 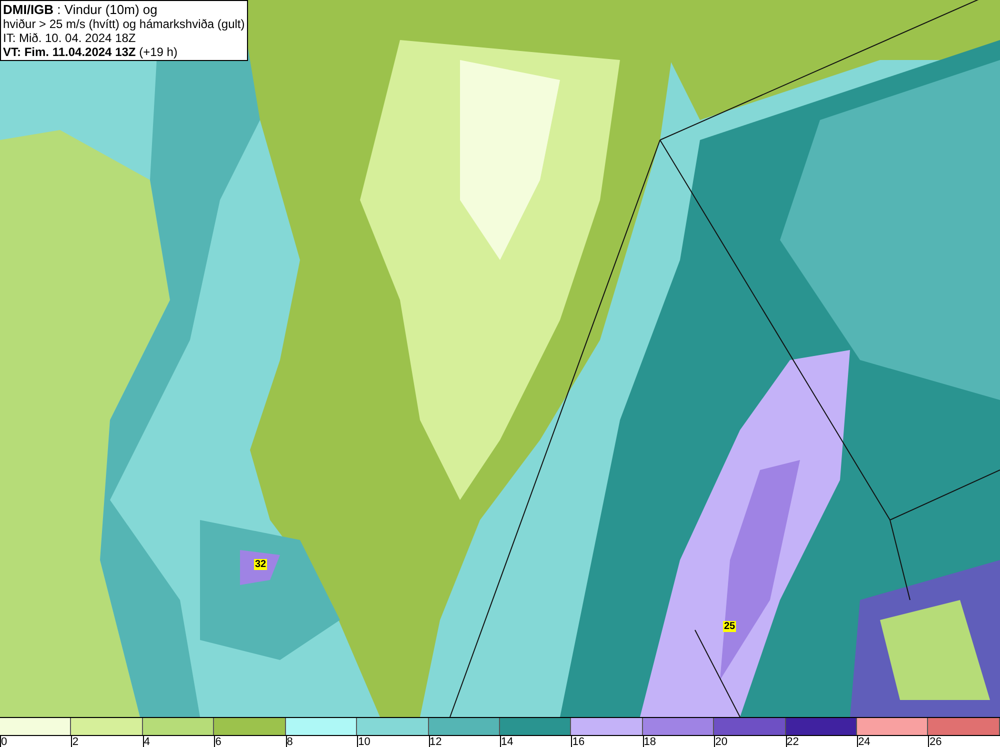 What do you see at coordinates (261, 564) in the screenshot?
I see `peak-gust-label: 32` at bounding box center [261, 564].